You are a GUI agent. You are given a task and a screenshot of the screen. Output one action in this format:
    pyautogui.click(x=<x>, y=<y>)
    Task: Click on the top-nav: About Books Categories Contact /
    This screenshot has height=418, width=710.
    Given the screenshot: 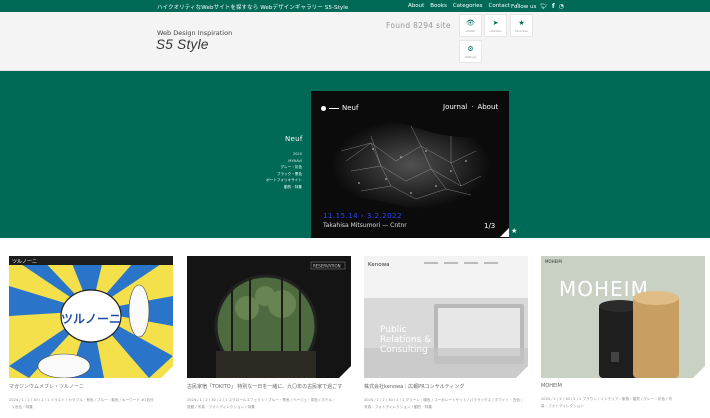 What is the action you would take?
    pyautogui.click(x=463, y=6)
    